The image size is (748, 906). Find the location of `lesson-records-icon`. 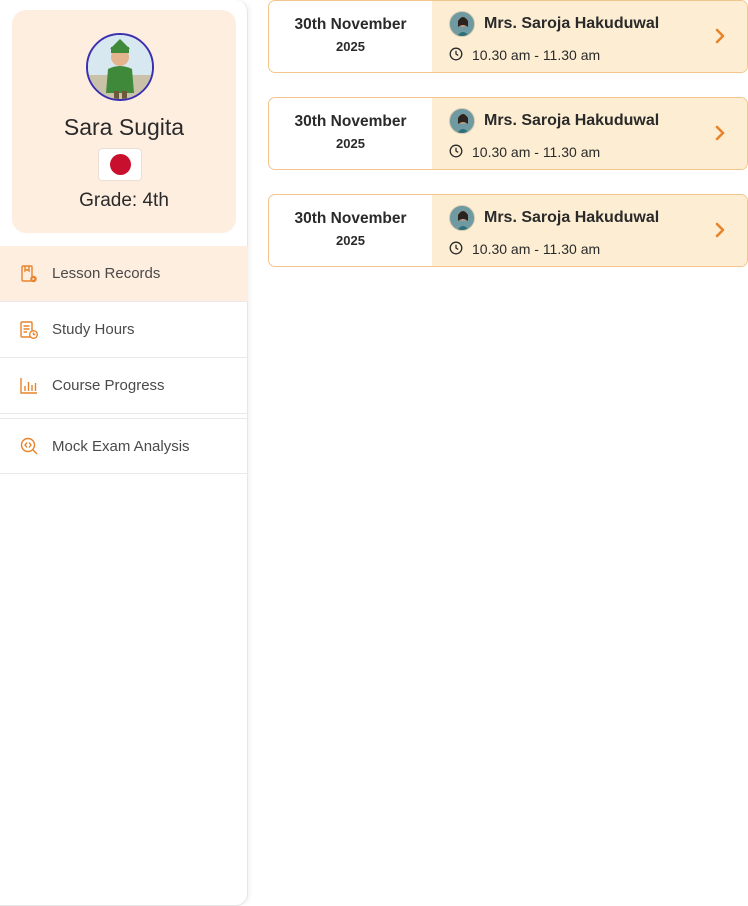

lesson-records-icon is located at coordinates (29, 274).